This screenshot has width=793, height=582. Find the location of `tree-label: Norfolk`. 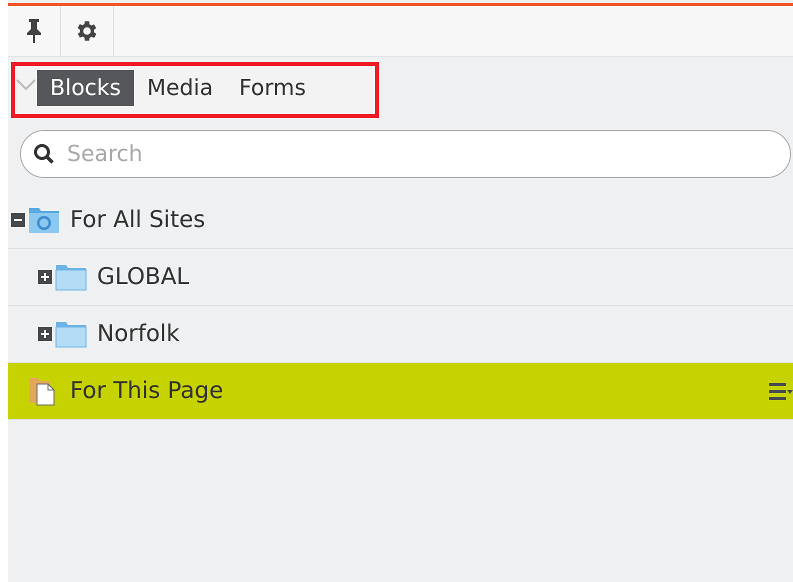

tree-label: Norfolk is located at coordinates (138, 334).